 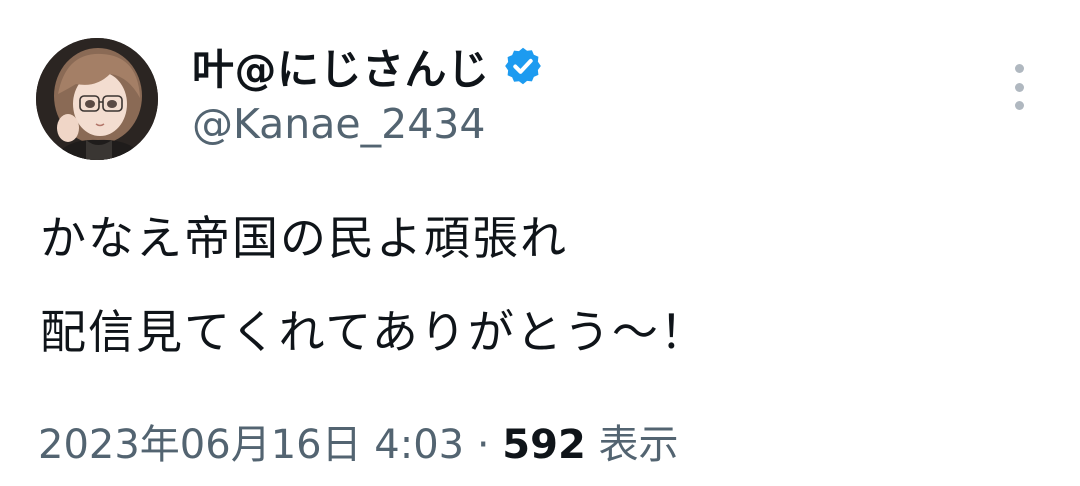 What do you see at coordinates (544, 445) in the screenshot?
I see `views-count: 592` at bounding box center [544, 445].